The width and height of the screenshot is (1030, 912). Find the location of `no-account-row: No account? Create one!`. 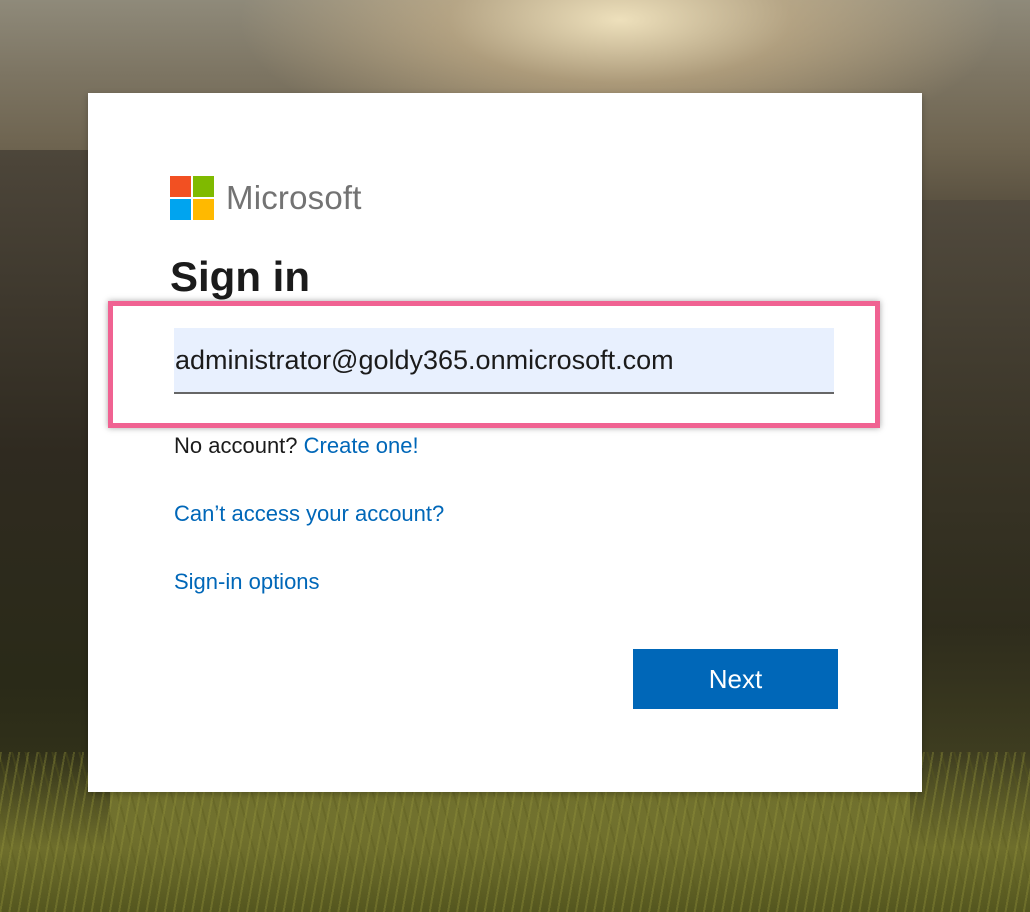

no-account-row: No account? Create one! is located at coordinates (296, 446).